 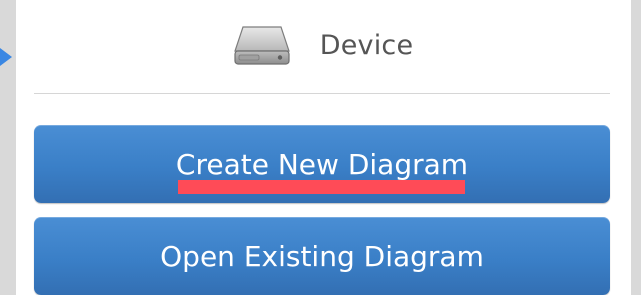 I want to click on open-existing-diagram-label: Open Existing Diagram, so click(x=322, y=256).